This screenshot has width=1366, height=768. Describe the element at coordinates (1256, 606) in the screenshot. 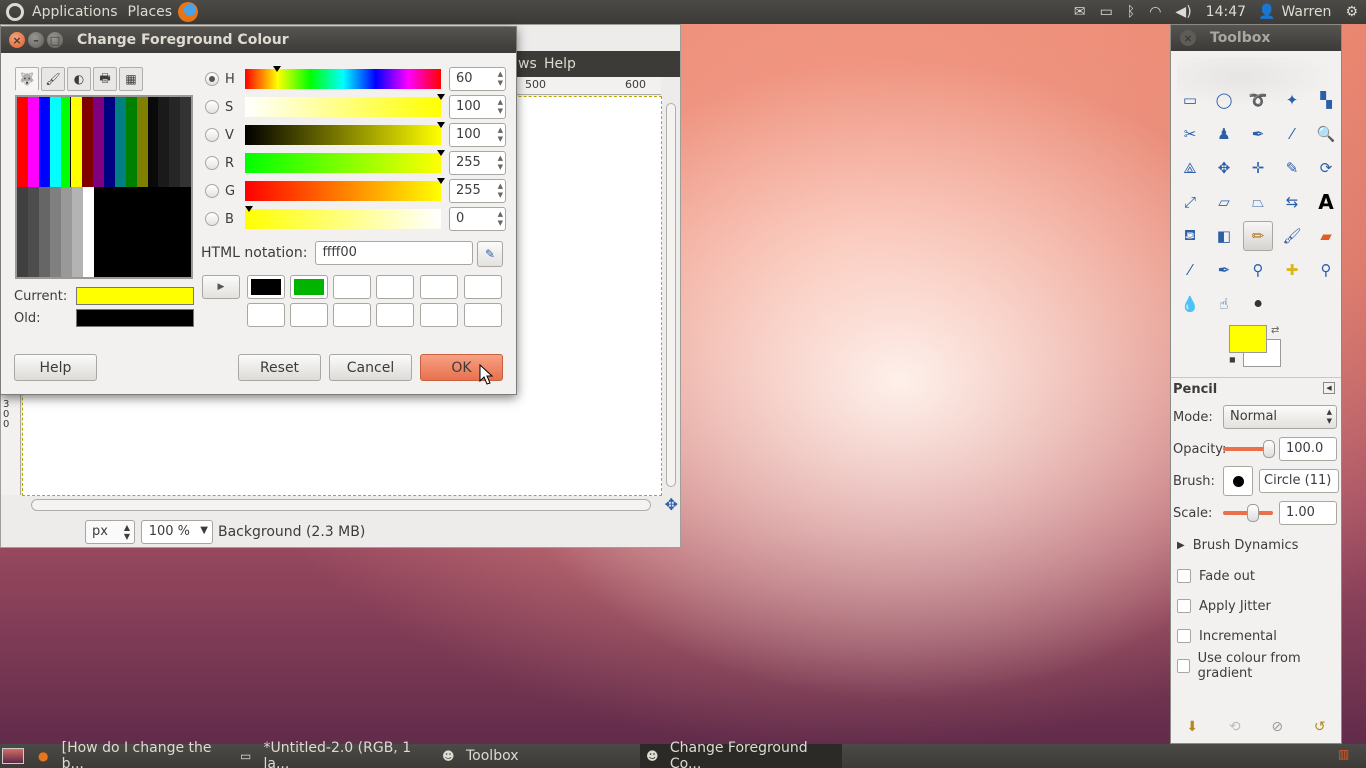

I see `apply-jitter-row: Apply Jitter` at that location.